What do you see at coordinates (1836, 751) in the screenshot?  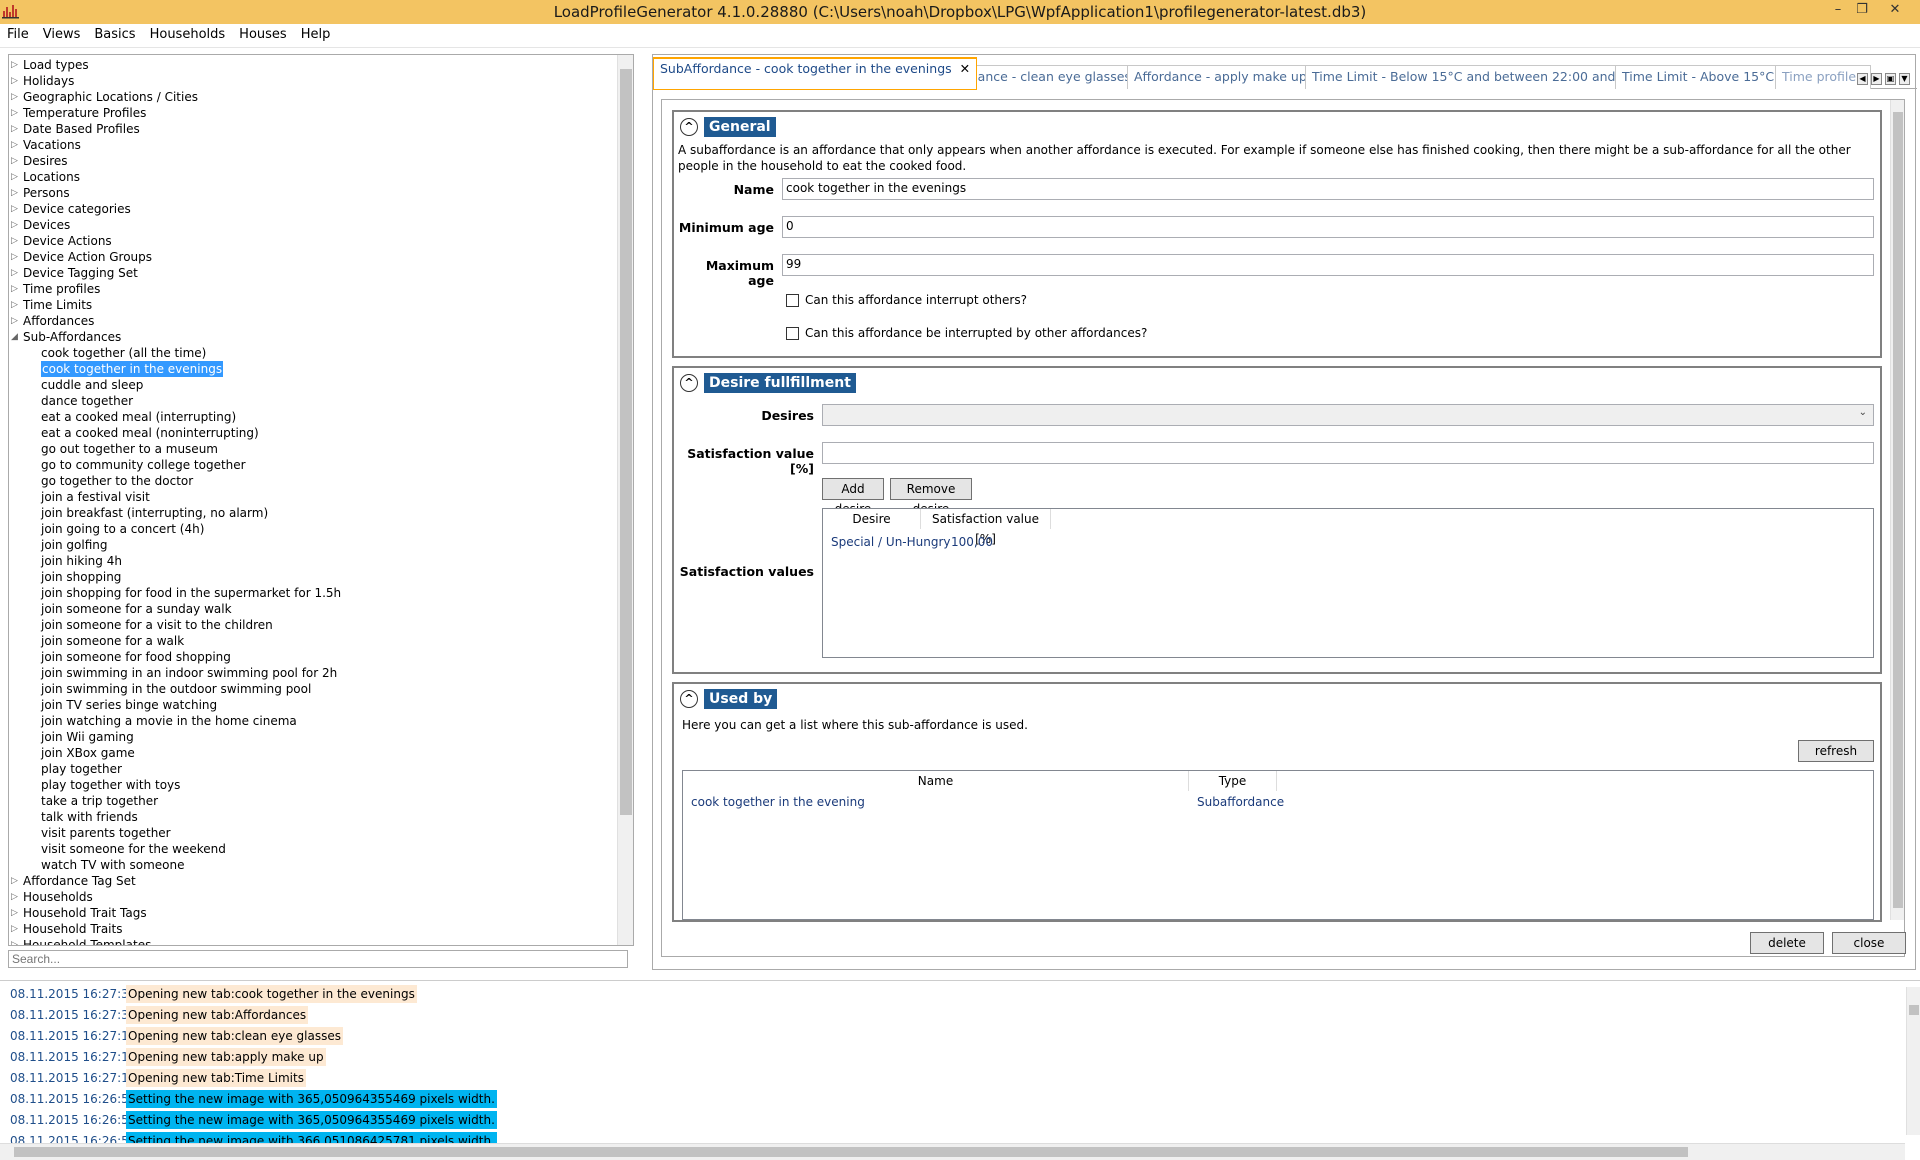 I see `refresh-button: refresh` at bounding box center [1836, 751].